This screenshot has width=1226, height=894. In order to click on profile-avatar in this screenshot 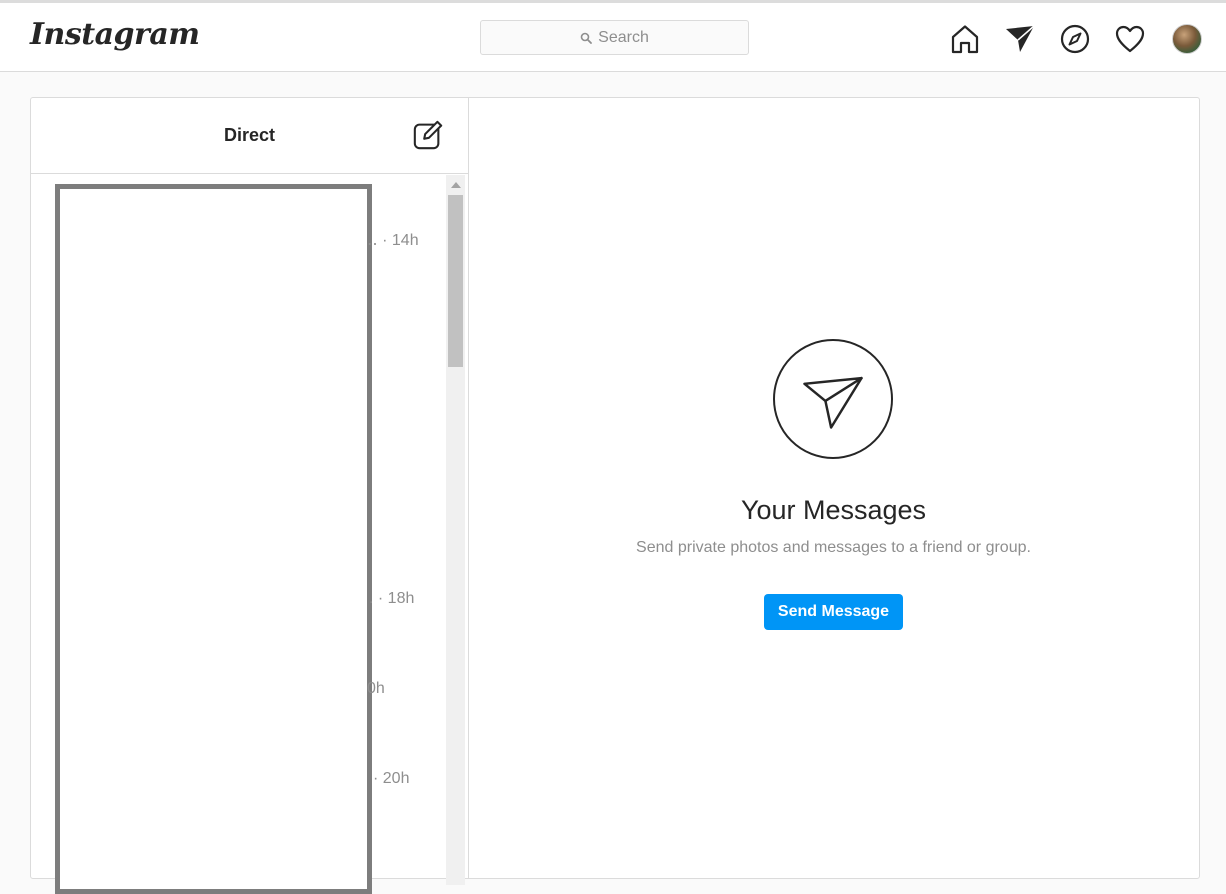, I will do `click(1187, 39)`.